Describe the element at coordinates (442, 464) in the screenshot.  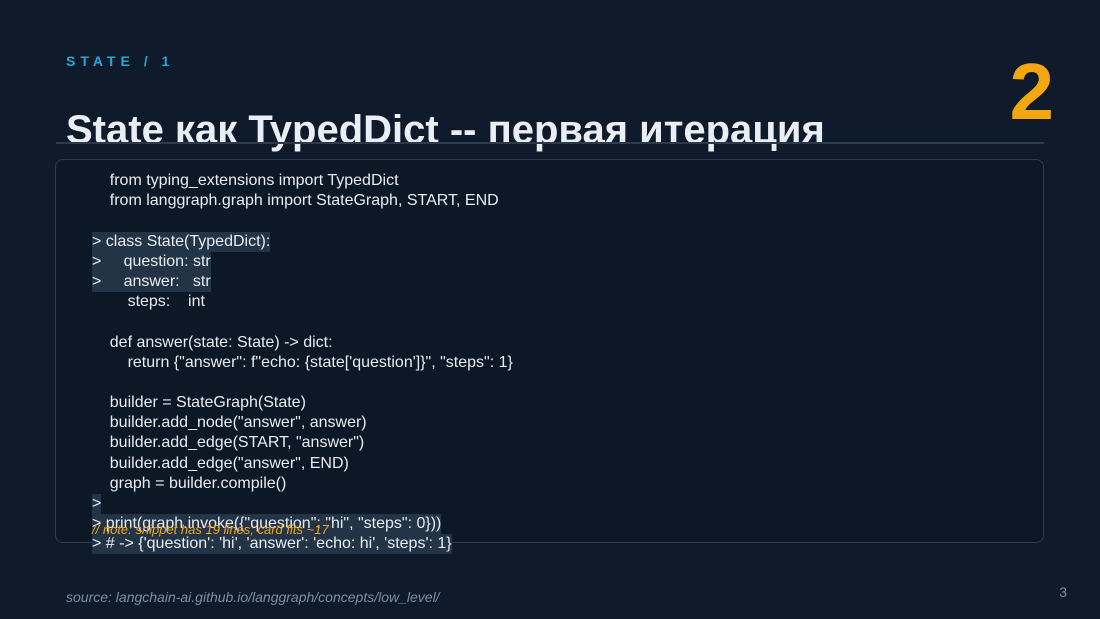
I see `code-line: builder.add_edge("answer", END)` at that location.